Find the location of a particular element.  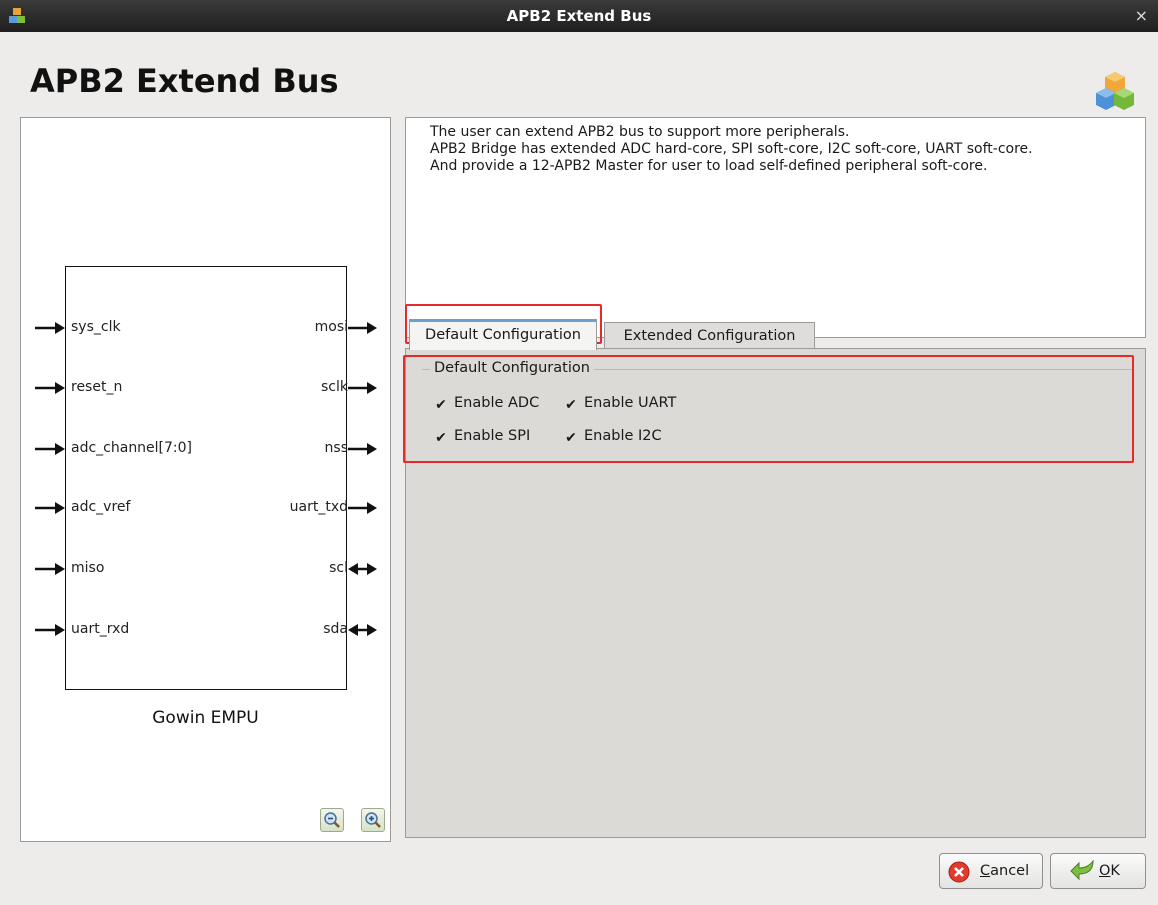

enable-adc-checkbox: ✔ Enable ADC is located at coordinates (486, 404).